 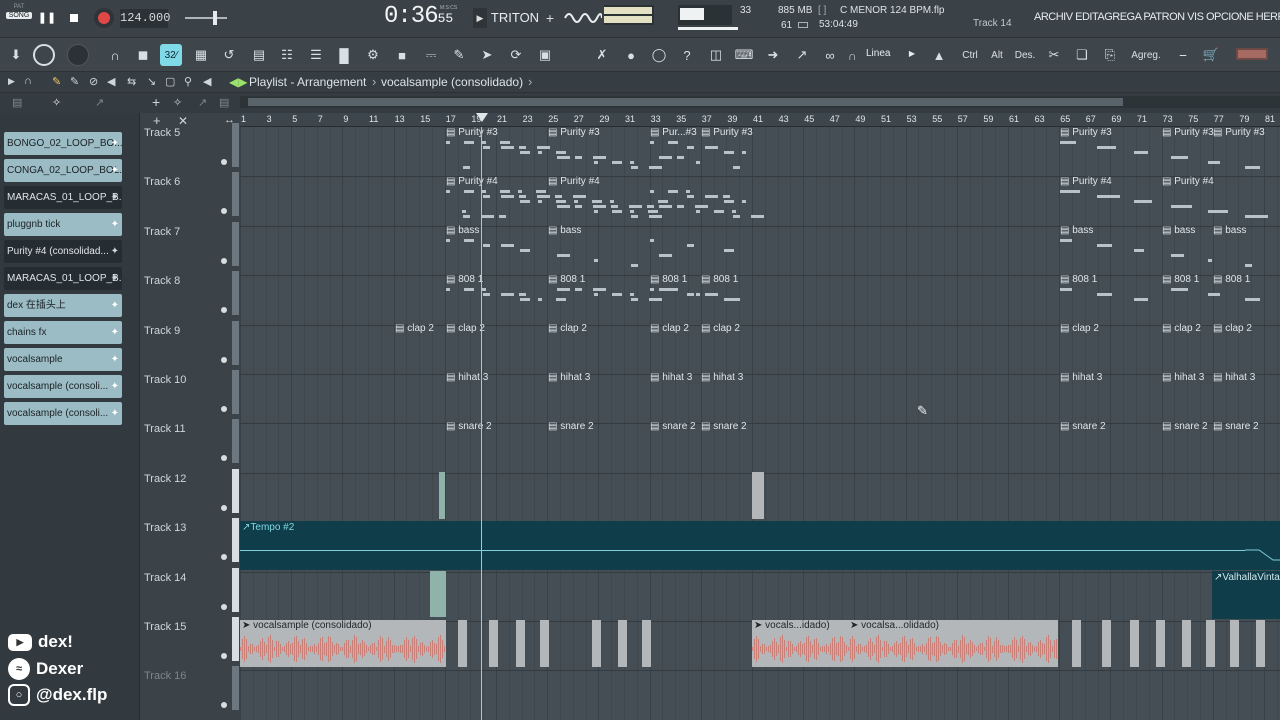 I want to click on volume-slider-icon: ⎯, so click(x=1183, y=55).